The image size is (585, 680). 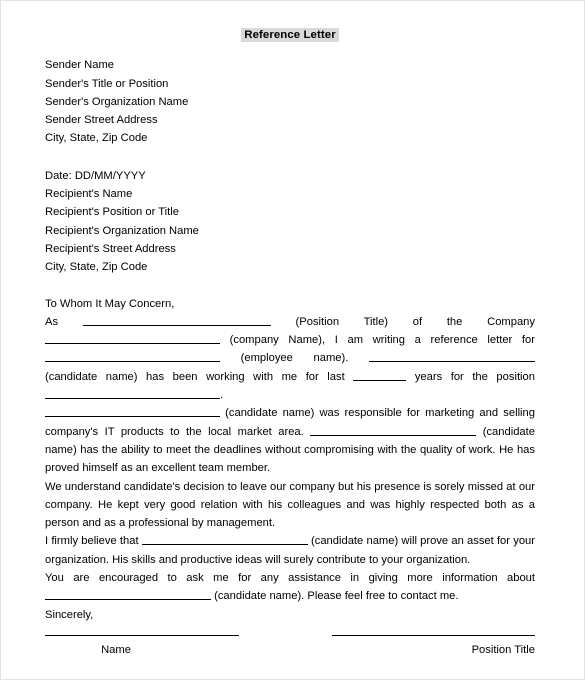 I want to click on blank-employee-name, so click(x=132, y=356).